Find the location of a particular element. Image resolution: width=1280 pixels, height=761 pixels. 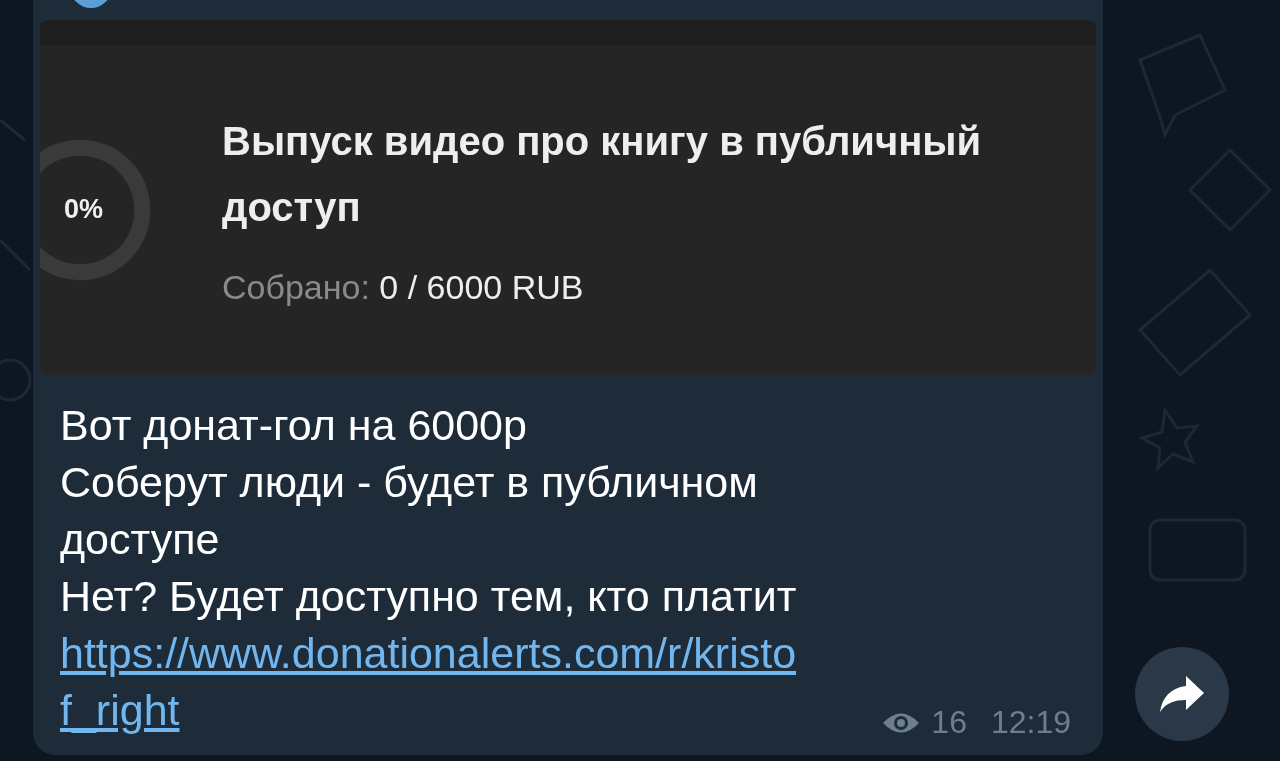

view-count: 16 is located at coordinates (949, 722).